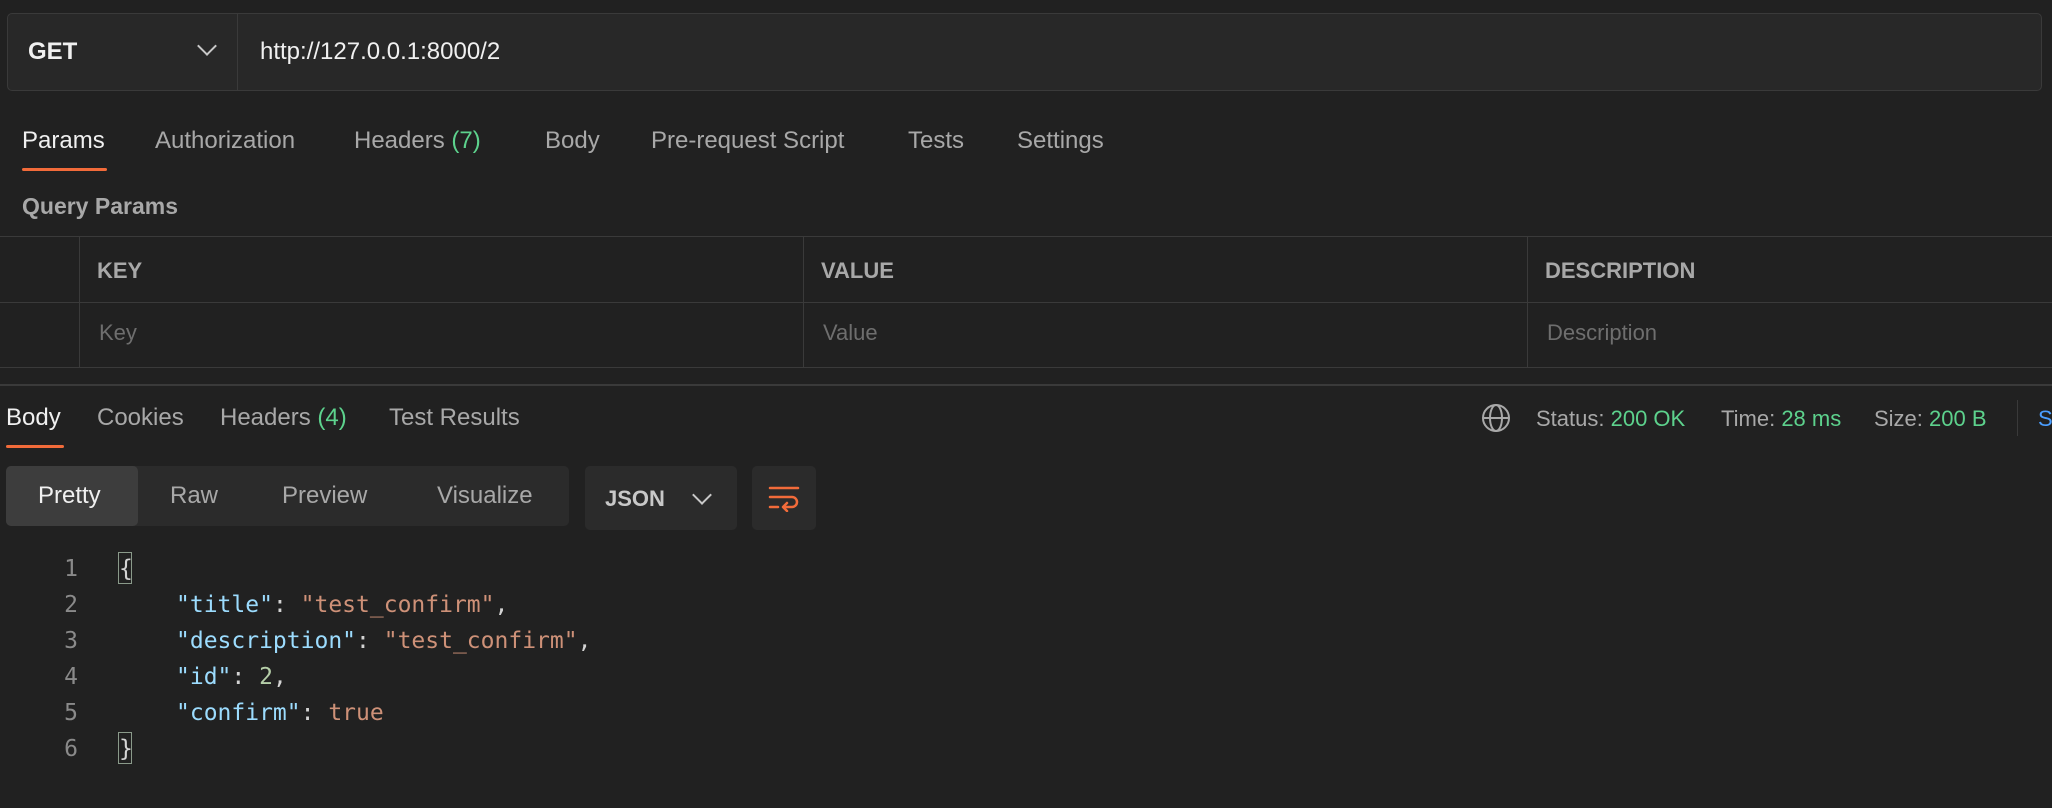 Image resolution: width=2052 pixels, height=808 pixels. I want to click on time-label: Time:, so click(1748, 418).